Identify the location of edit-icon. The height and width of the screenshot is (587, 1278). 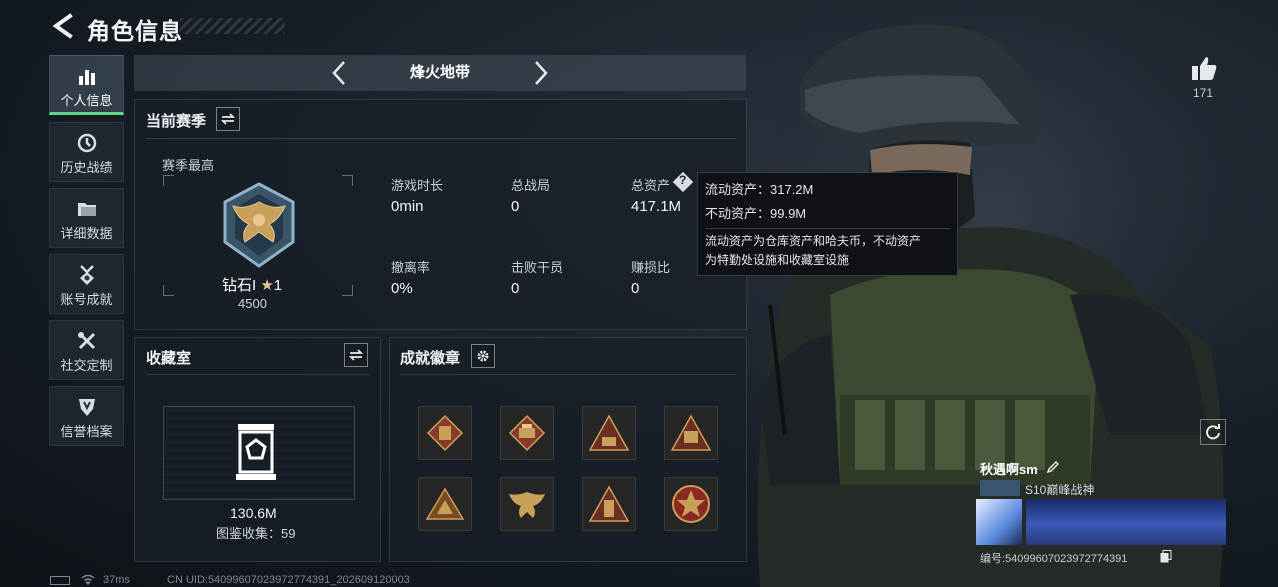
(1053, 467).